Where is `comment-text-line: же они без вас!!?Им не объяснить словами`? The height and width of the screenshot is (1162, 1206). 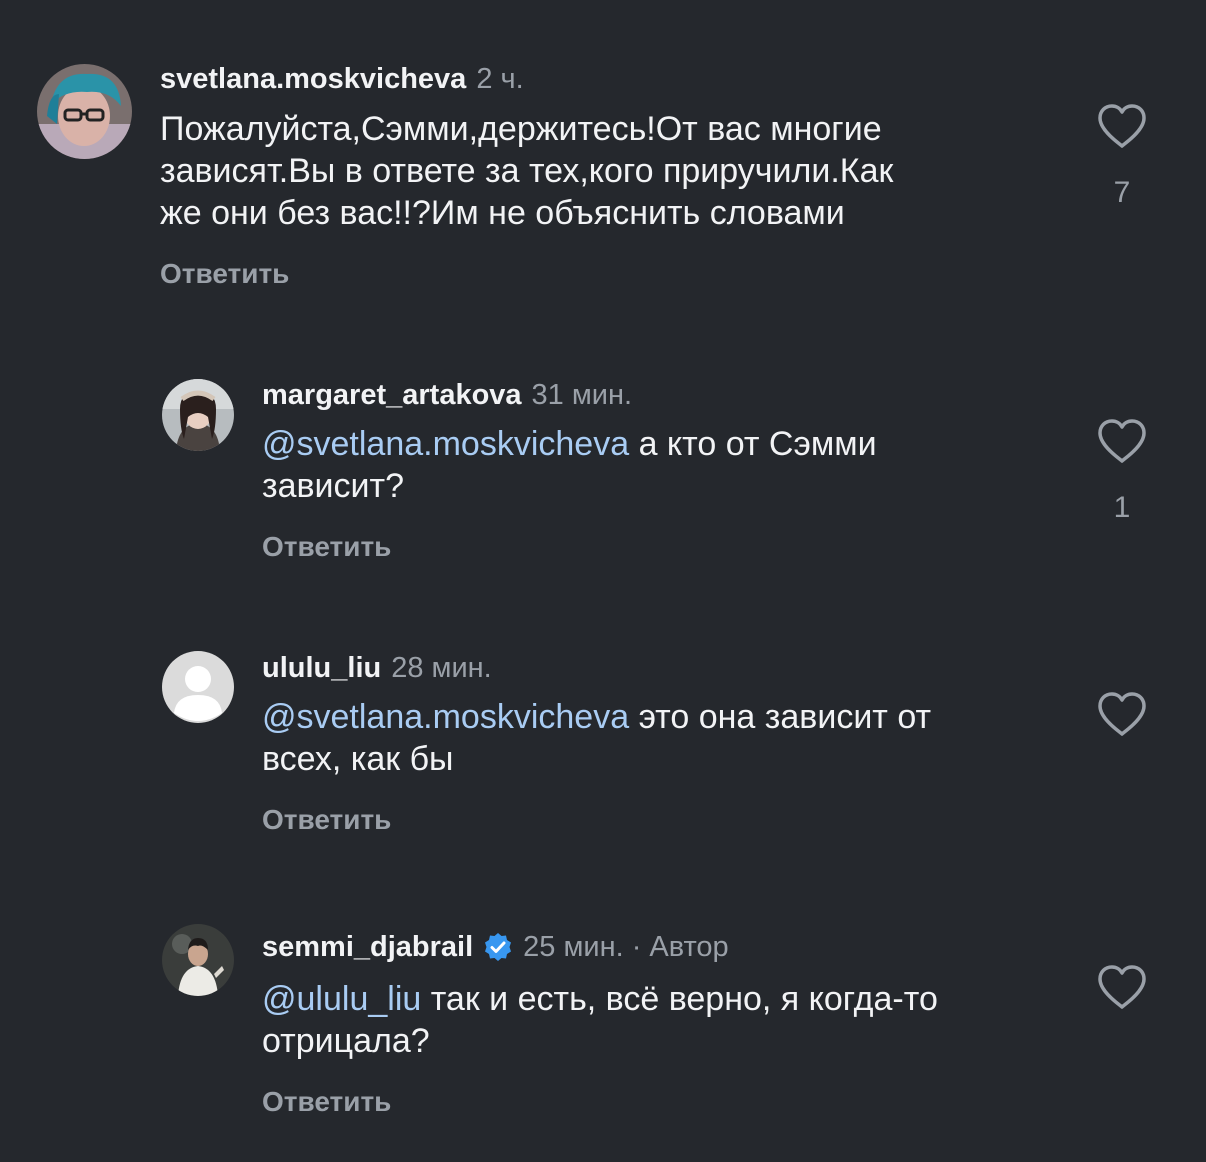
comment-text-line: же они без вас!!?Им не объяснить словами is located at coordinates (502, 213).